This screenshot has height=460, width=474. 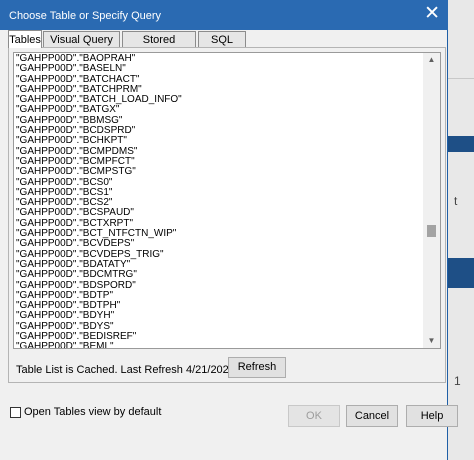 What do you see at coordinates (431, 231) in the screenshot?
I see `scrollbar-thumb` at bounding box center [431, 231].